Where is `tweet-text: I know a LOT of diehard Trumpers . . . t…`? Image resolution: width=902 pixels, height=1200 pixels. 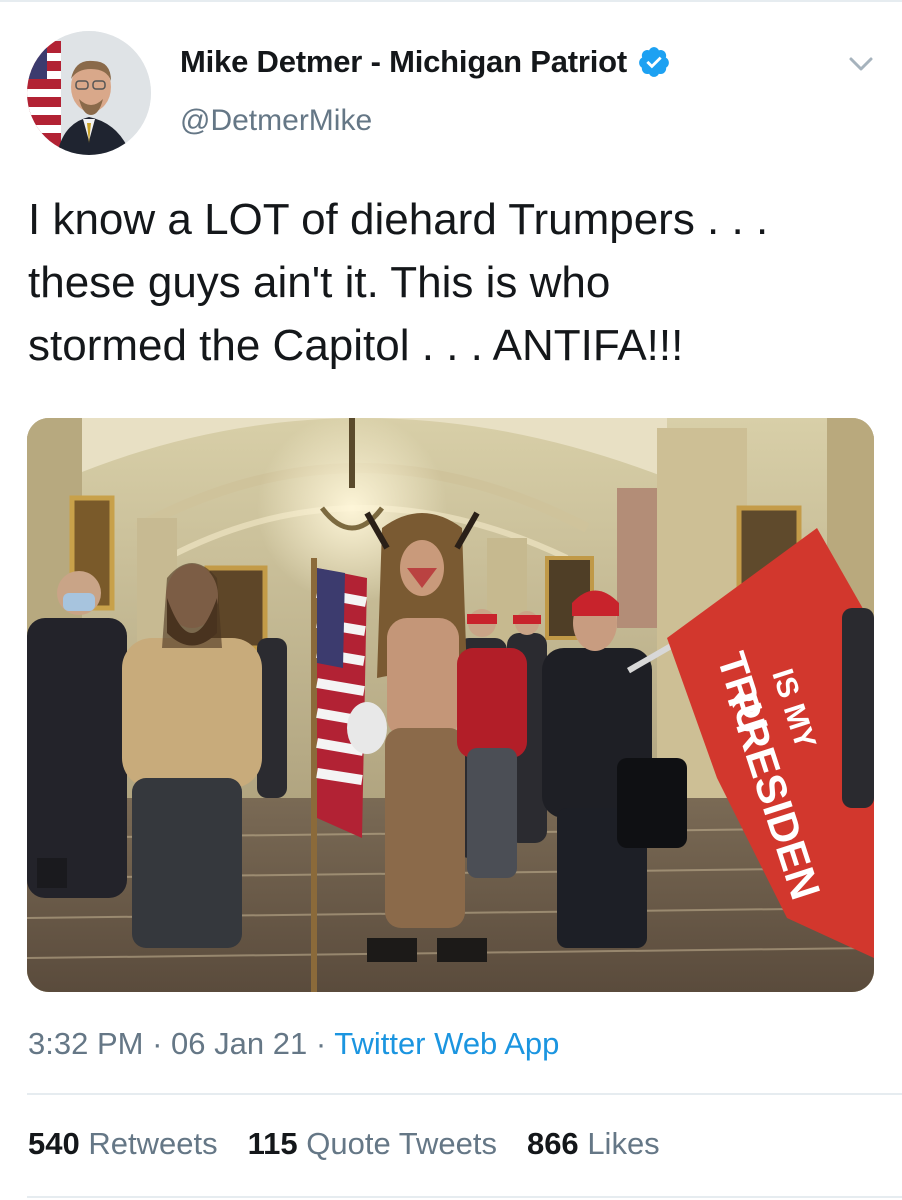 tweet-text: I know a LOT of diehard Trumpers . . . t… is located at coordinates (398, 282).